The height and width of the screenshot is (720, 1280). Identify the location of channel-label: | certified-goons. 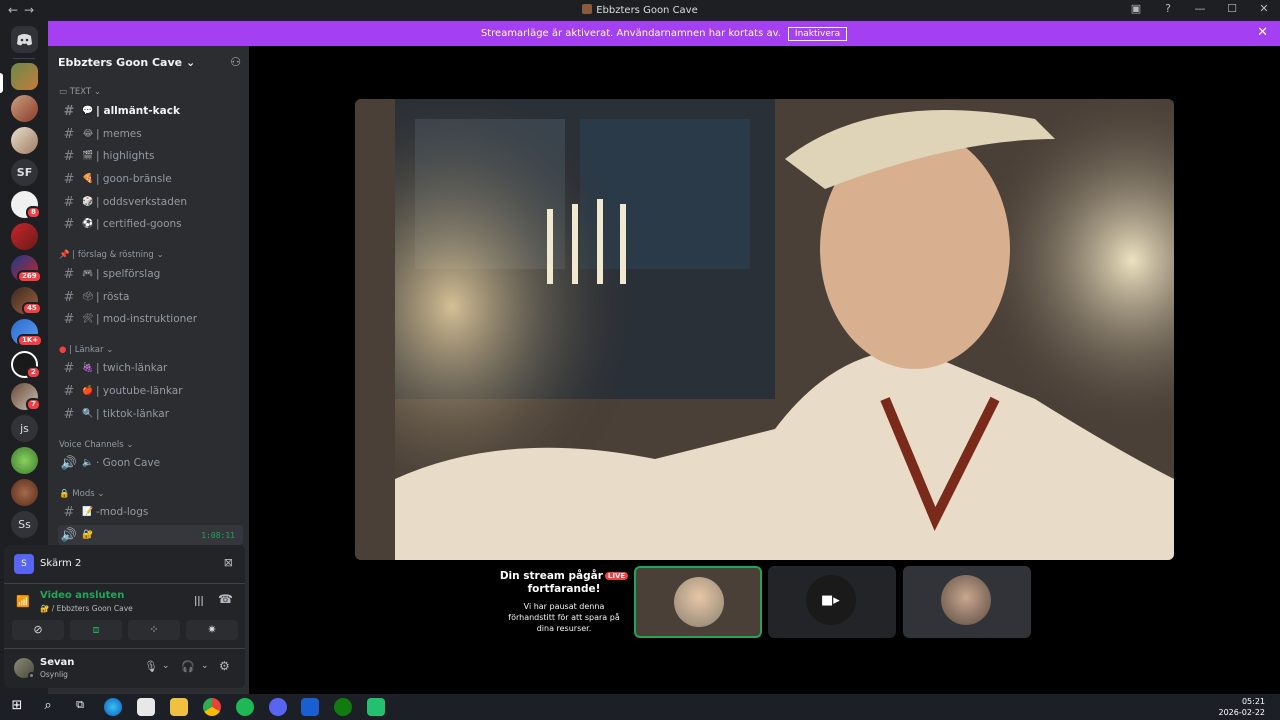
(139, 224).